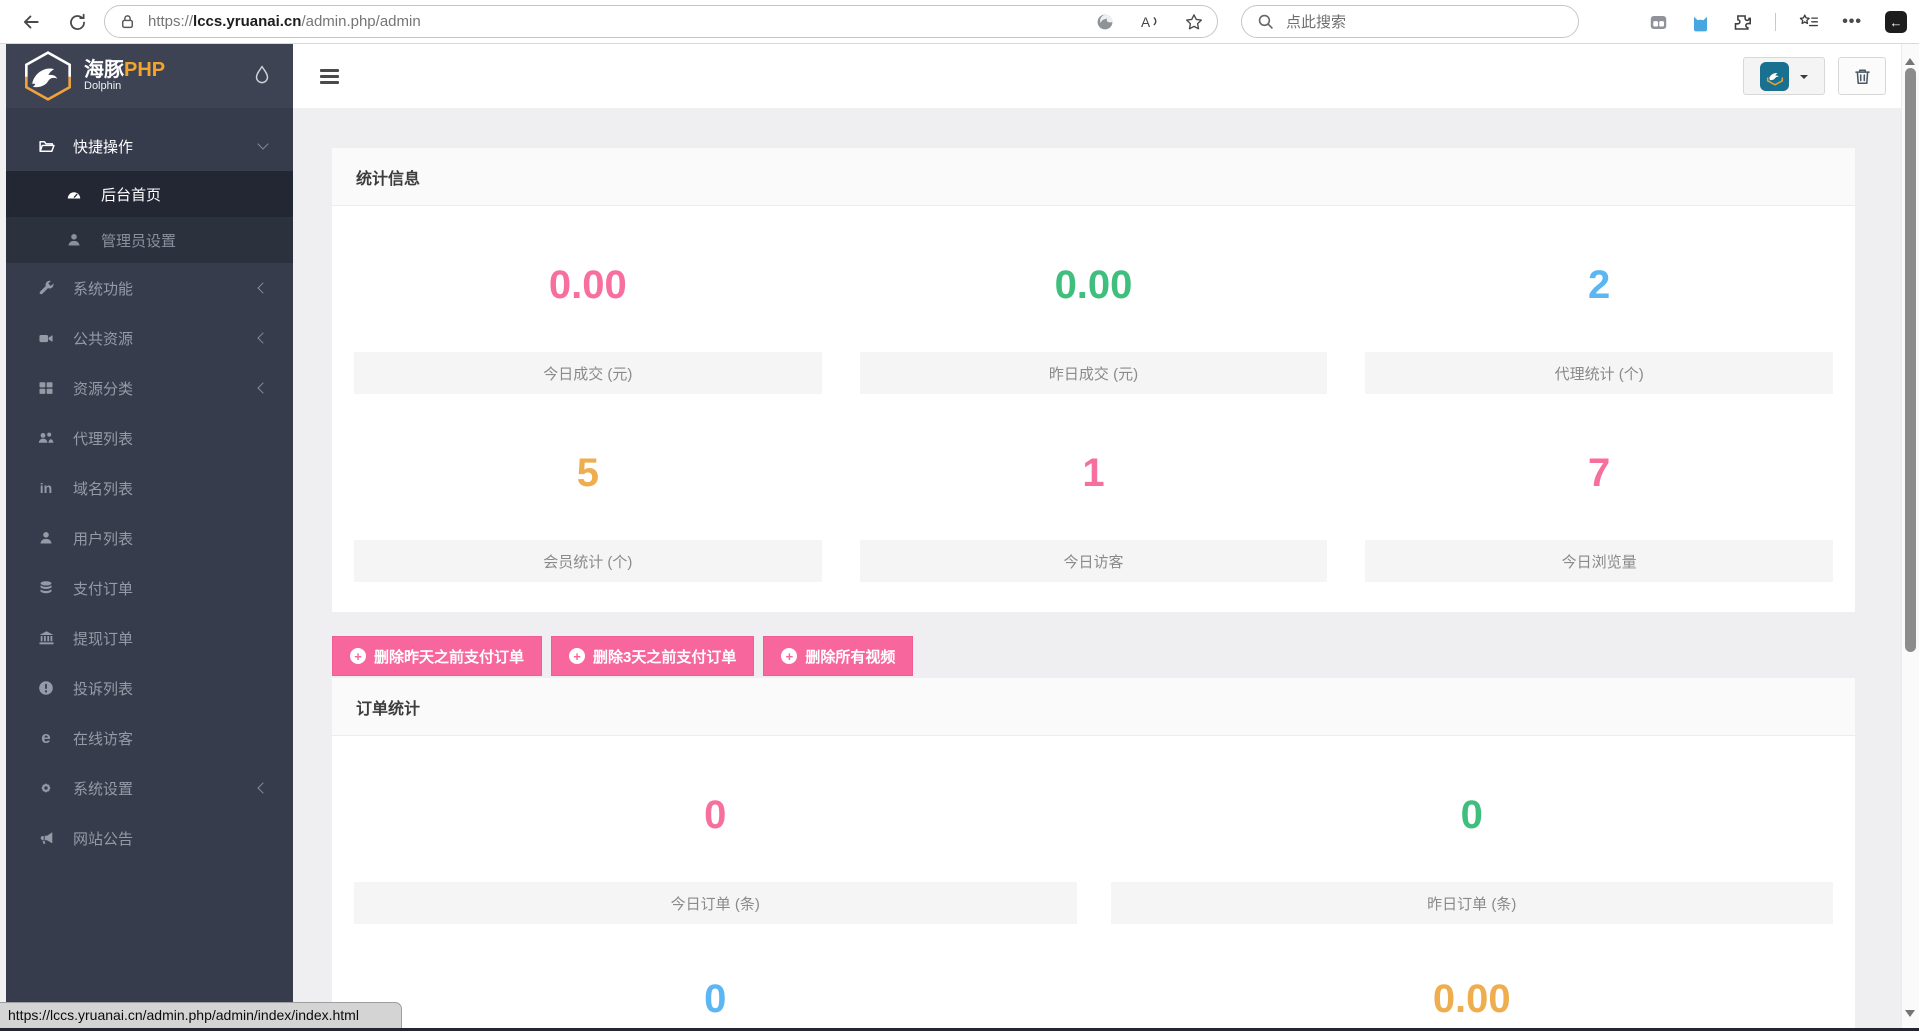 This screenshot has height=1031, width=1919. I want to click on quick-actions-submenu: 后台首页 管理员设置, so click(149, 217).